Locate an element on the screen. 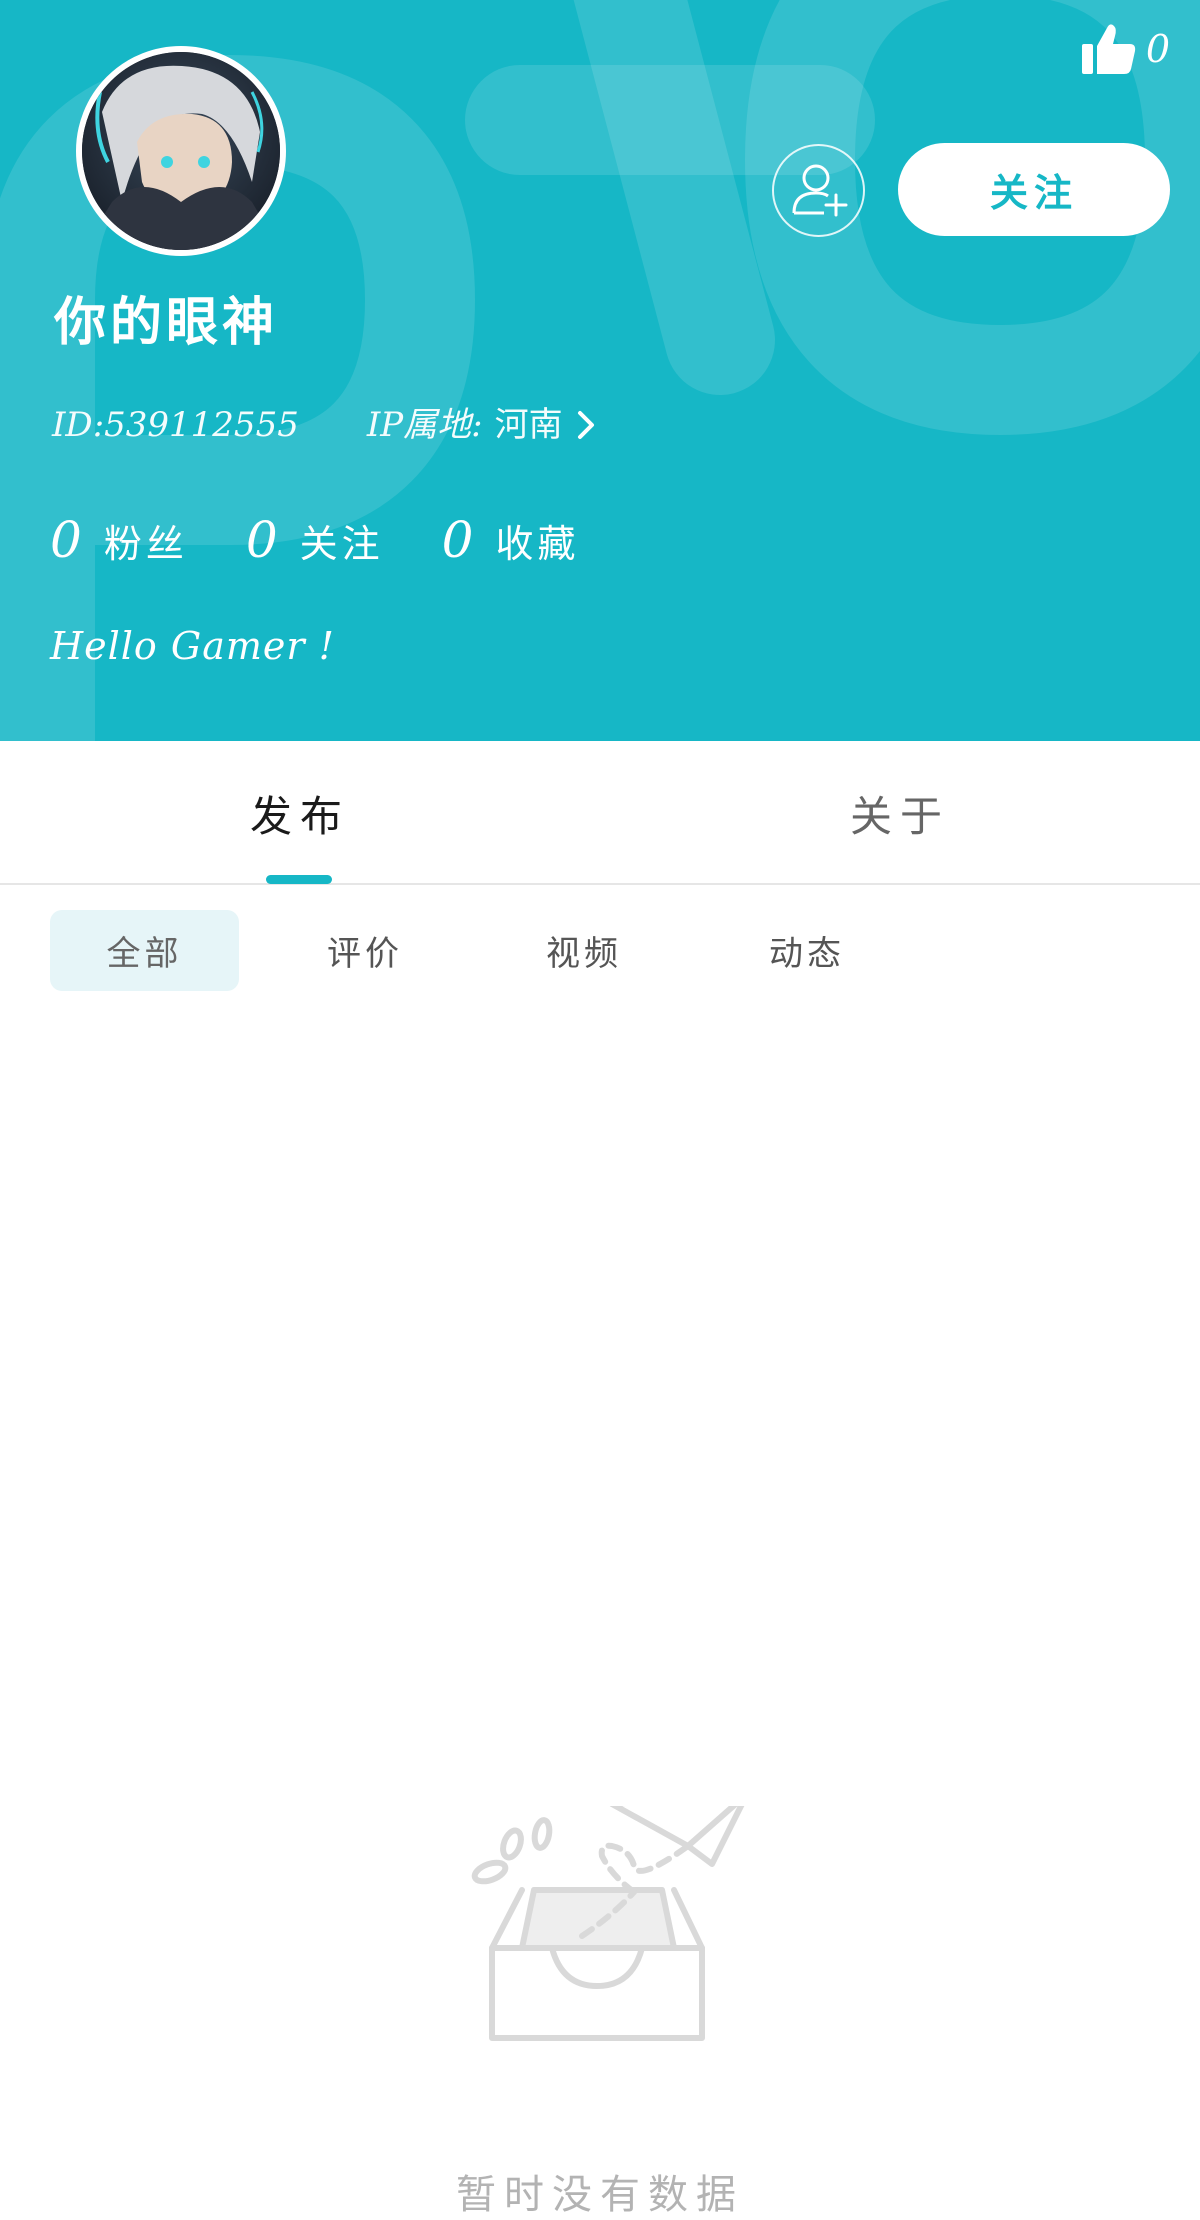 The height and width of the screenshot is (2220, 1200). ip-location: 河南 is located at coordinates (529, 425).